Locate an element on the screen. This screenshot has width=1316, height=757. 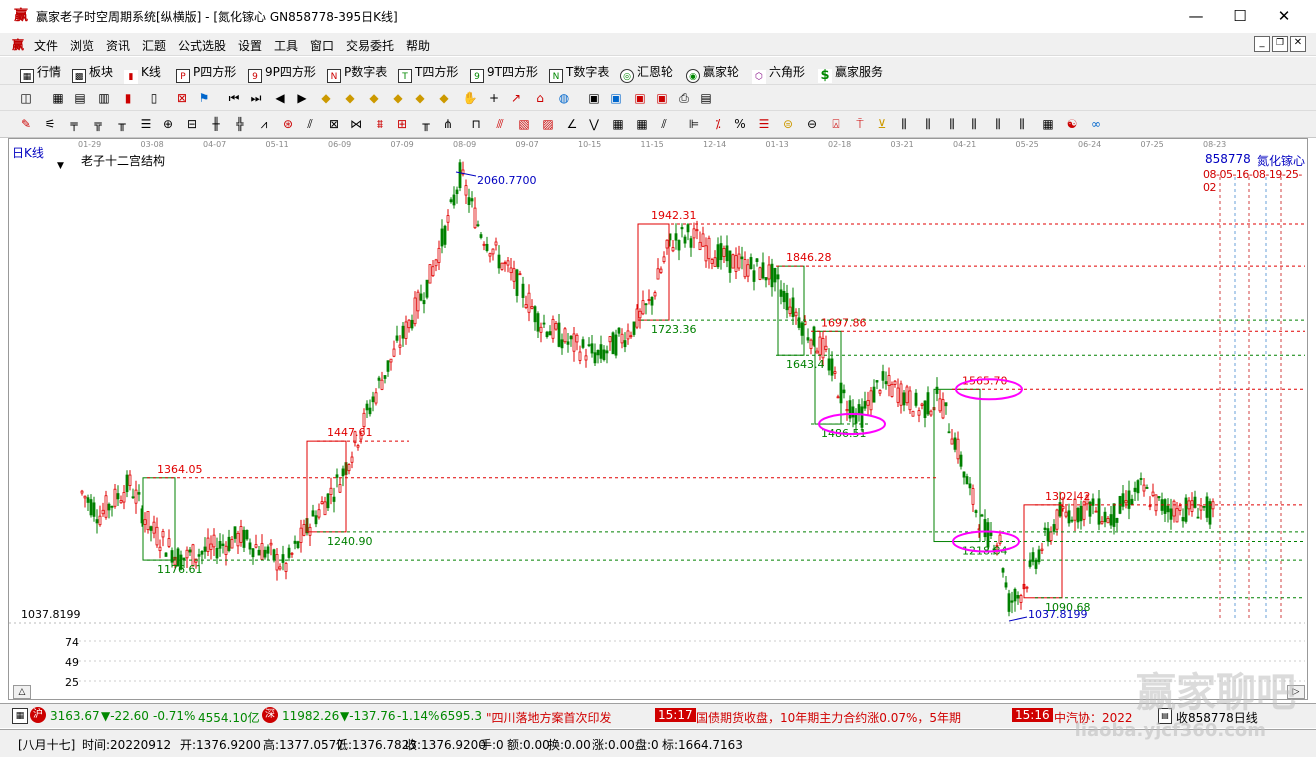
child-close-button: ✕ is located at coordinates (1298, 44).